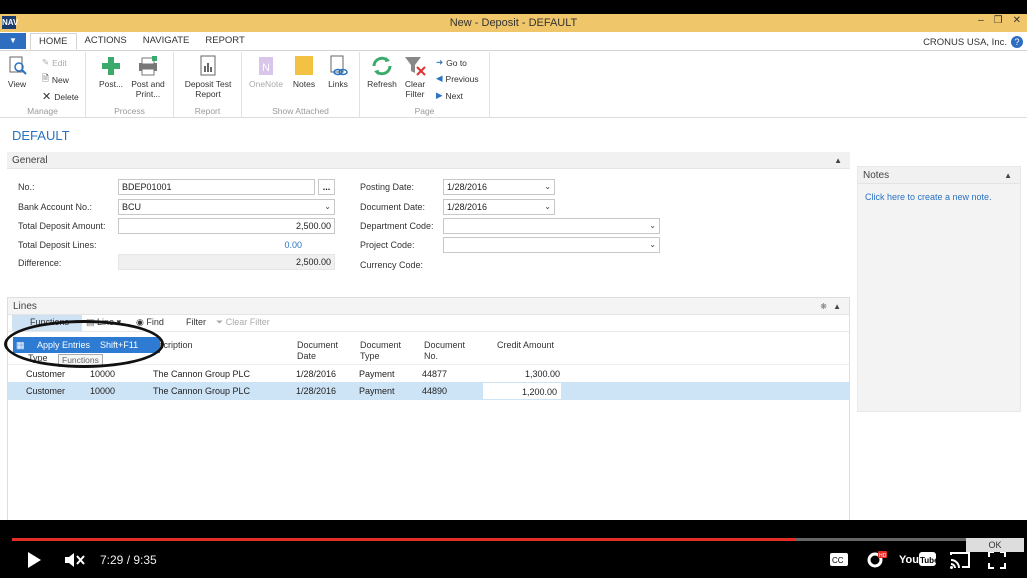  Describe the element at coordinates (46, 374) in the screenshot. I see `row-type: Customer` at that location.